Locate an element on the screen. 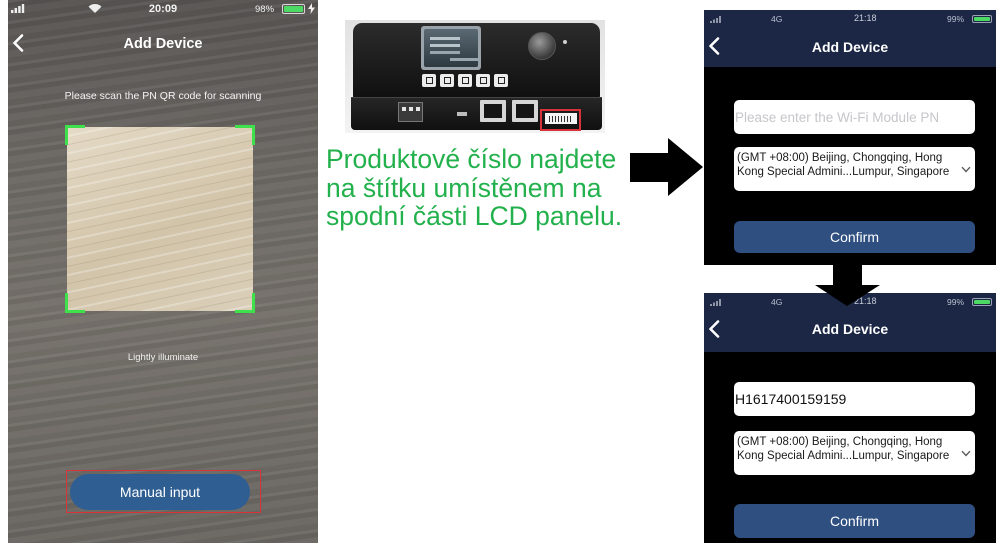 The height and width of the screenshot is (543, 996). device-lcd-screen is located at coordinates (451, 48).